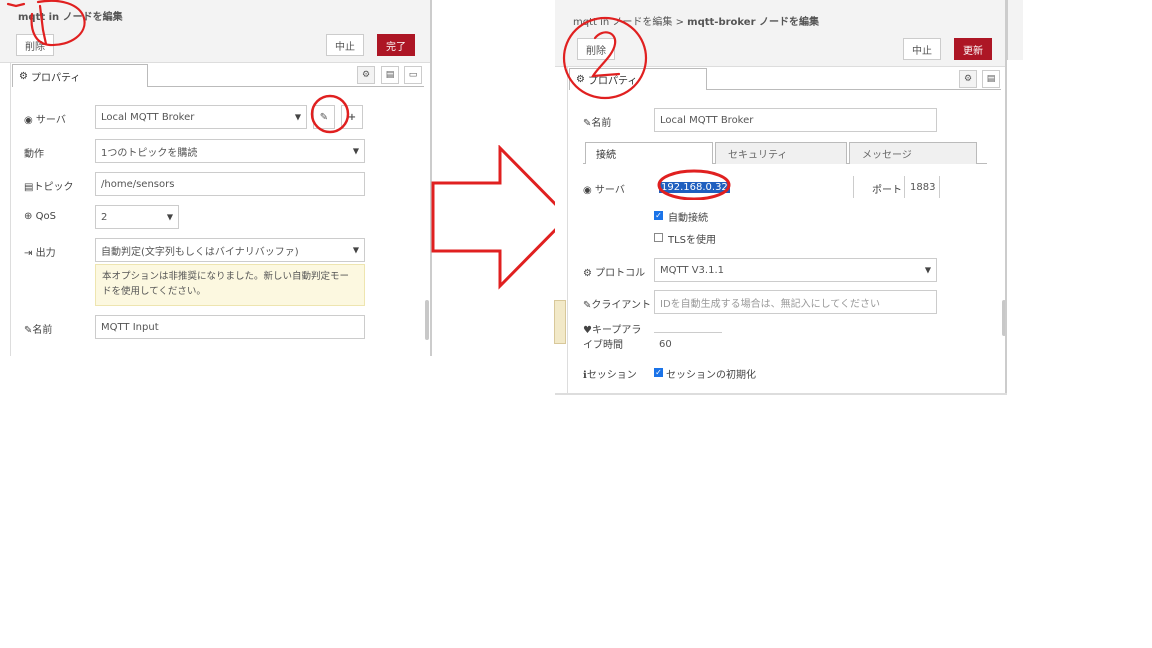 This screenshot has width=1152, height=648. Describe the element at coordinates (138, 184) in the screenshot. I see `left-topic-input-value: /home/sensors` at that location.